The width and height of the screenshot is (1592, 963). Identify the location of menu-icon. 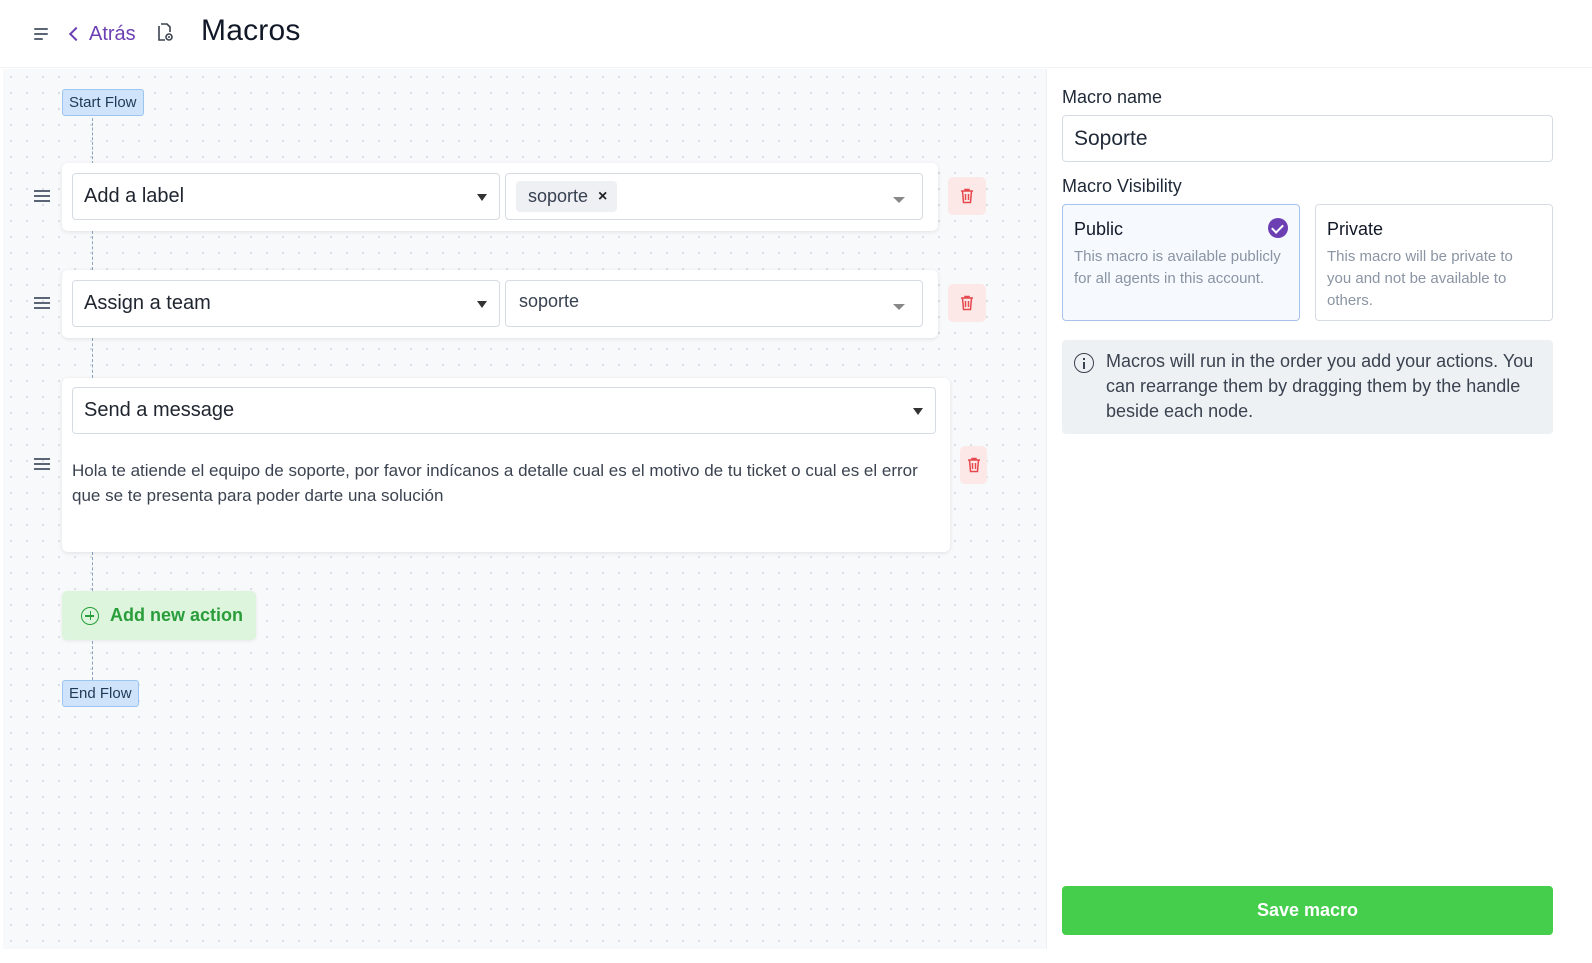
(42, 34).